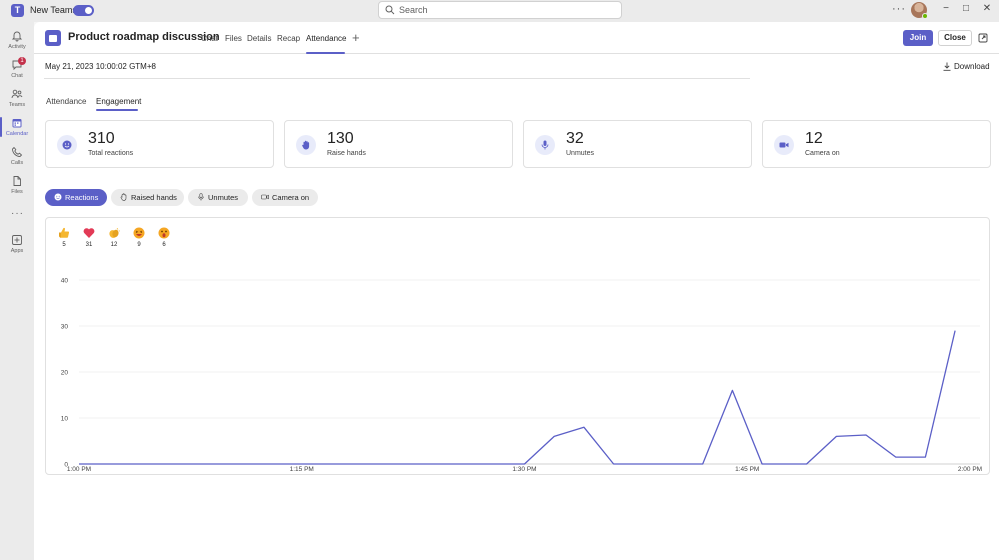 Image resolution: width=999 pixels, height=560 pixels. I want to click on stat-card-camera-on: 12 Camera on, so click(876, 144).